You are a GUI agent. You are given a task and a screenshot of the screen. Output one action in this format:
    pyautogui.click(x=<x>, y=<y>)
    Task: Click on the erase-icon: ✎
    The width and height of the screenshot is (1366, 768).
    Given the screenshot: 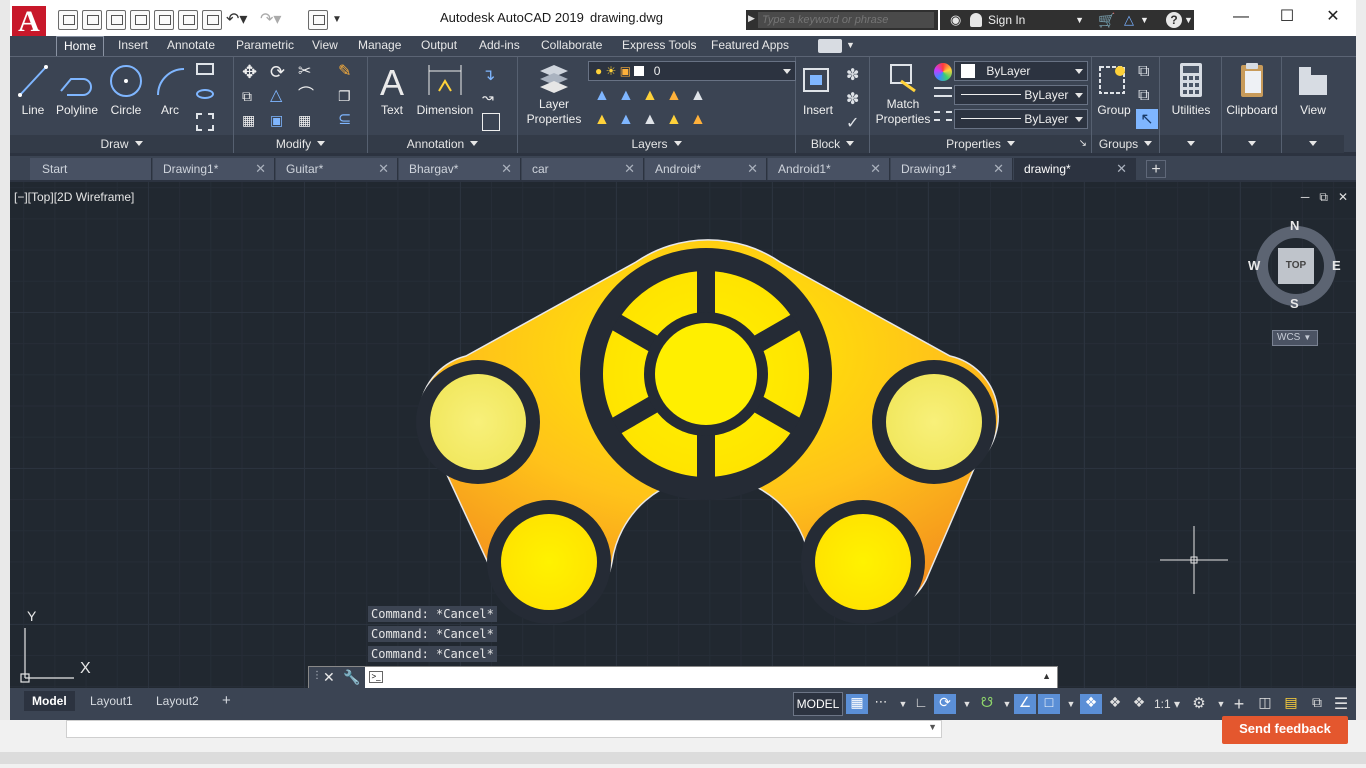 What is the action you would take?
    pyautogui.click(x=347, y=72)
    